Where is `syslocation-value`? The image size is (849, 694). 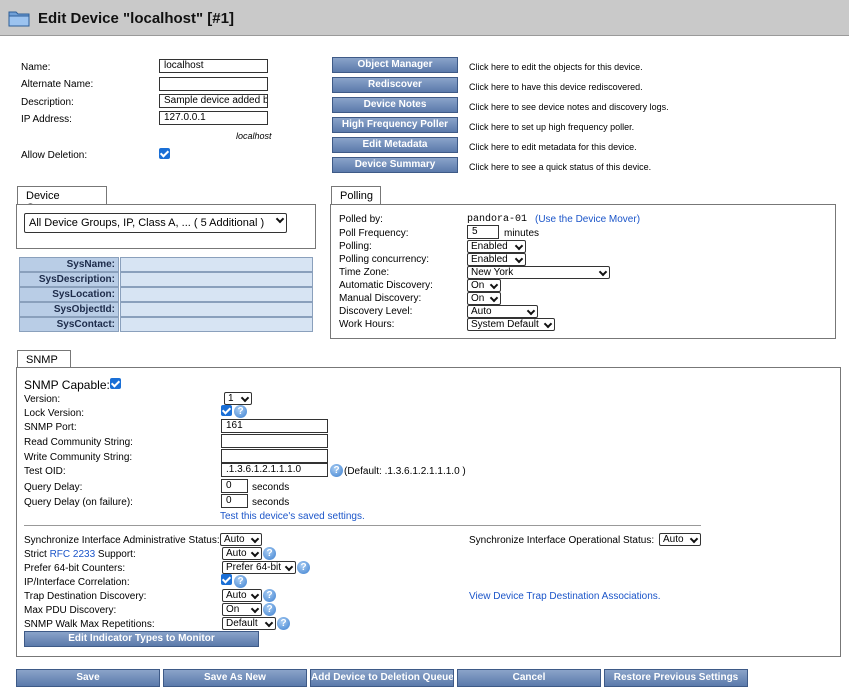
syslocation-value is located at coordinates (216, 294).